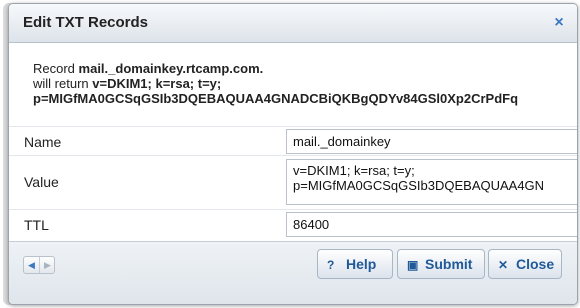  I want to click on name-row: Name mail._domainkey, so click(293, 141).